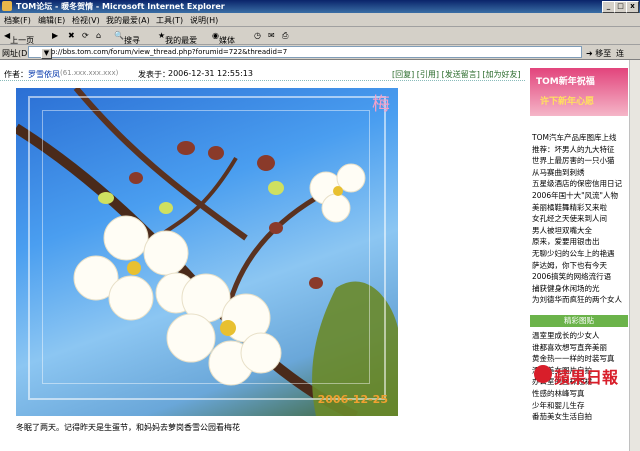  Describe the element at coordinates (19, 38) in the screenshot. I see `back-button: ◀ 上一页` at that location.